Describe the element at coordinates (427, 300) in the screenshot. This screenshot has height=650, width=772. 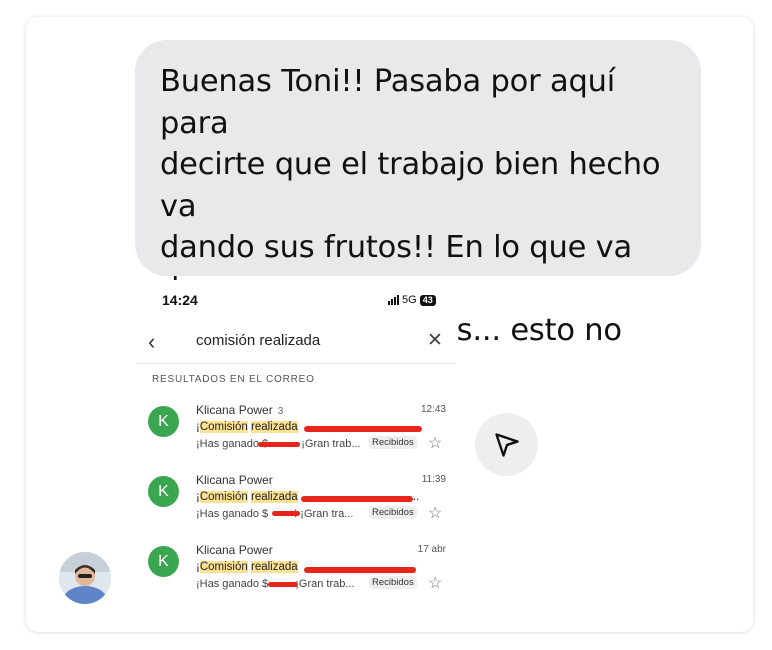
I see `battery-icon: 43` at that location.